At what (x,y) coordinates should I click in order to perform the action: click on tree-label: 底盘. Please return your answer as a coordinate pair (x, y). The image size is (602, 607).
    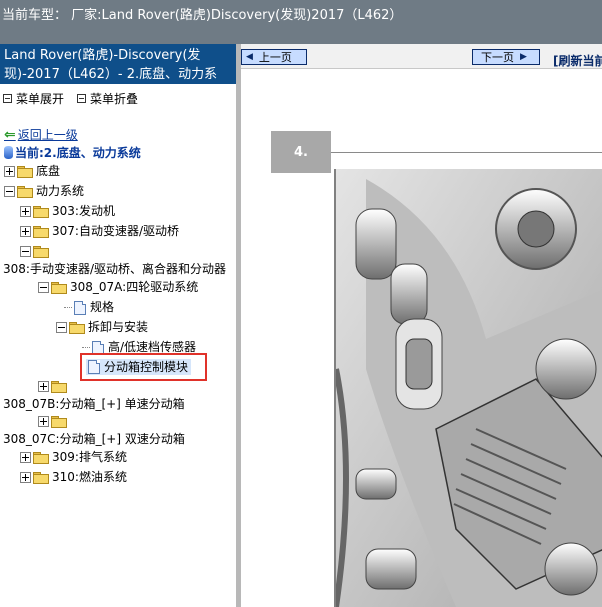
    Looking at the image, I should click on (48, 171).